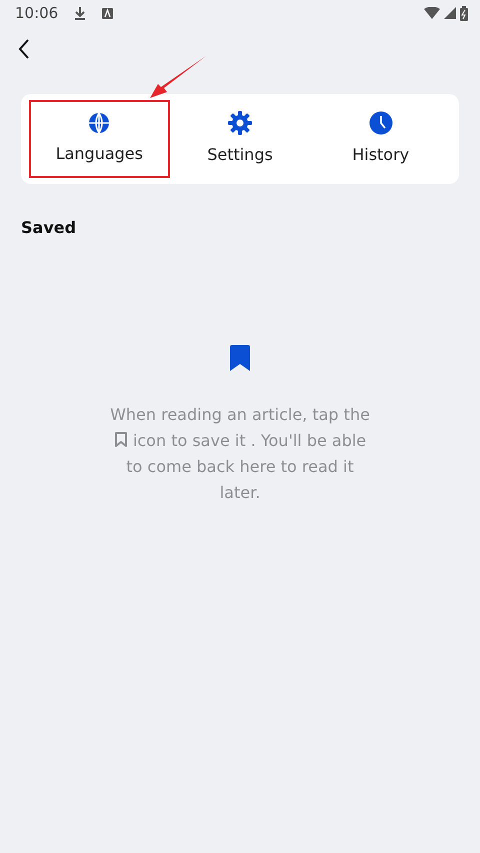 The height and width of the screenshot is (853, 480). I want to click on empty-message: icon to save it . You'll be able to come back here to read it later., so click(246, 466).